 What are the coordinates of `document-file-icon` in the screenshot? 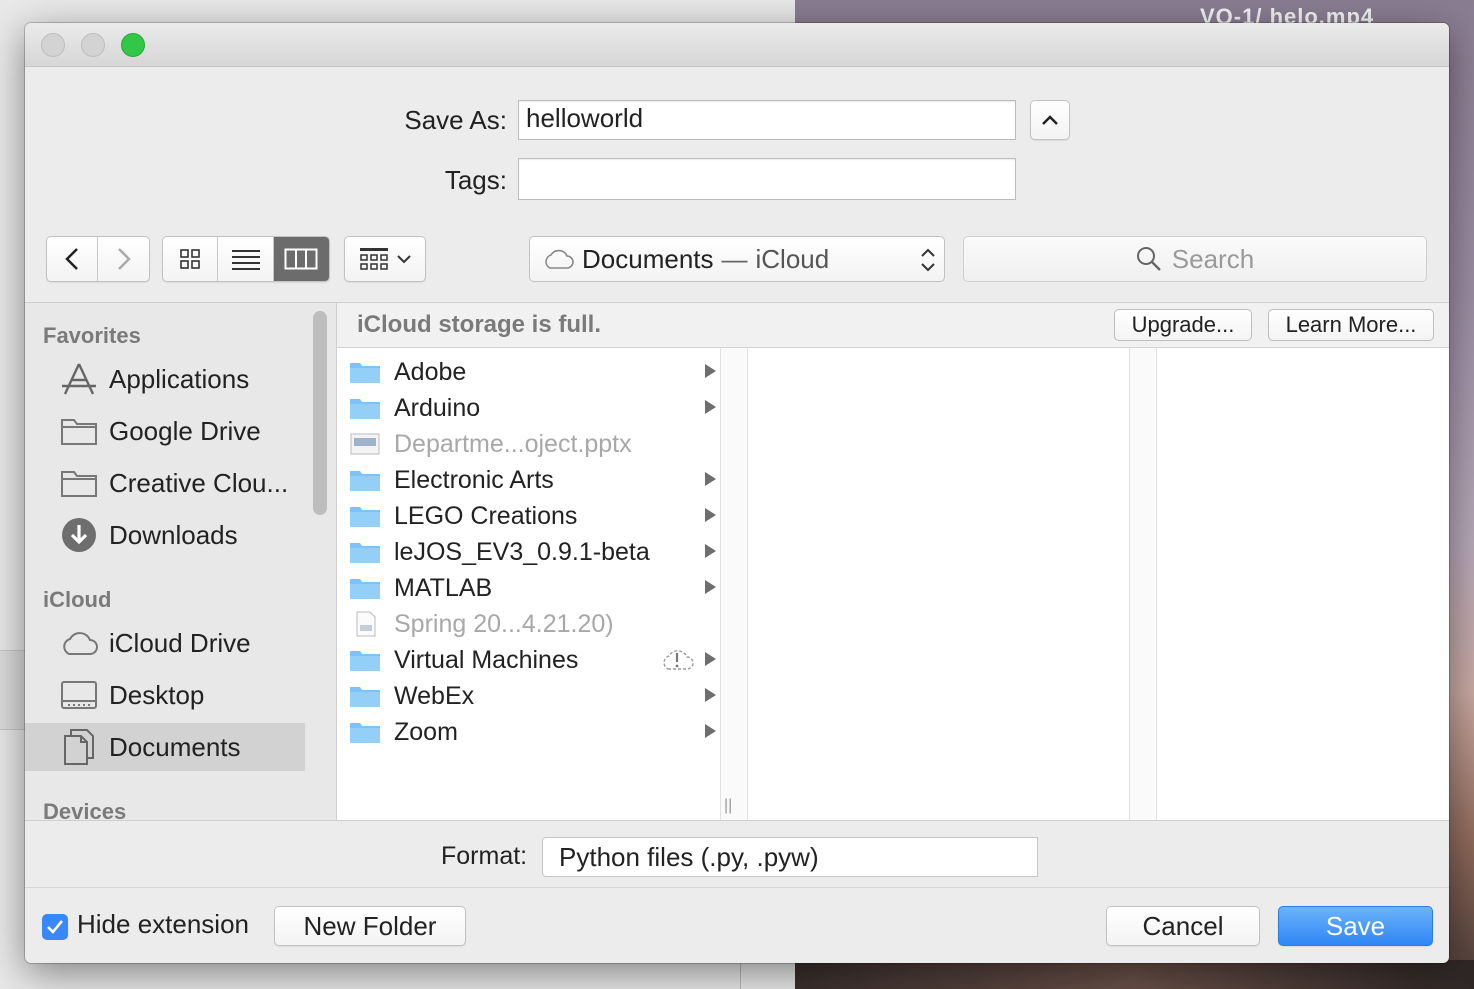 It's located at (365, 624).